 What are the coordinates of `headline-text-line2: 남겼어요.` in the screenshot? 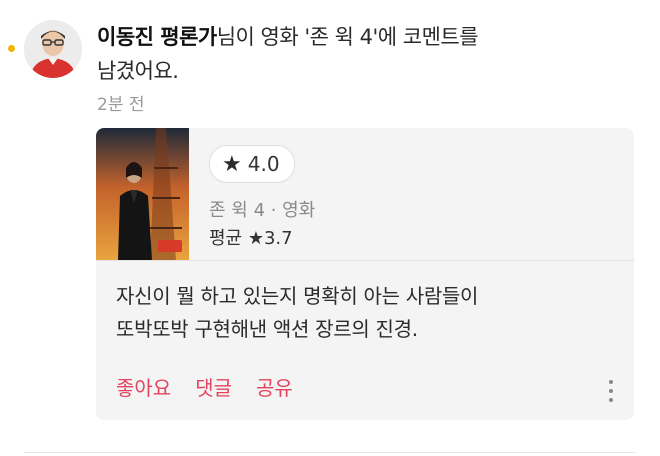 It's located at (138, 71).